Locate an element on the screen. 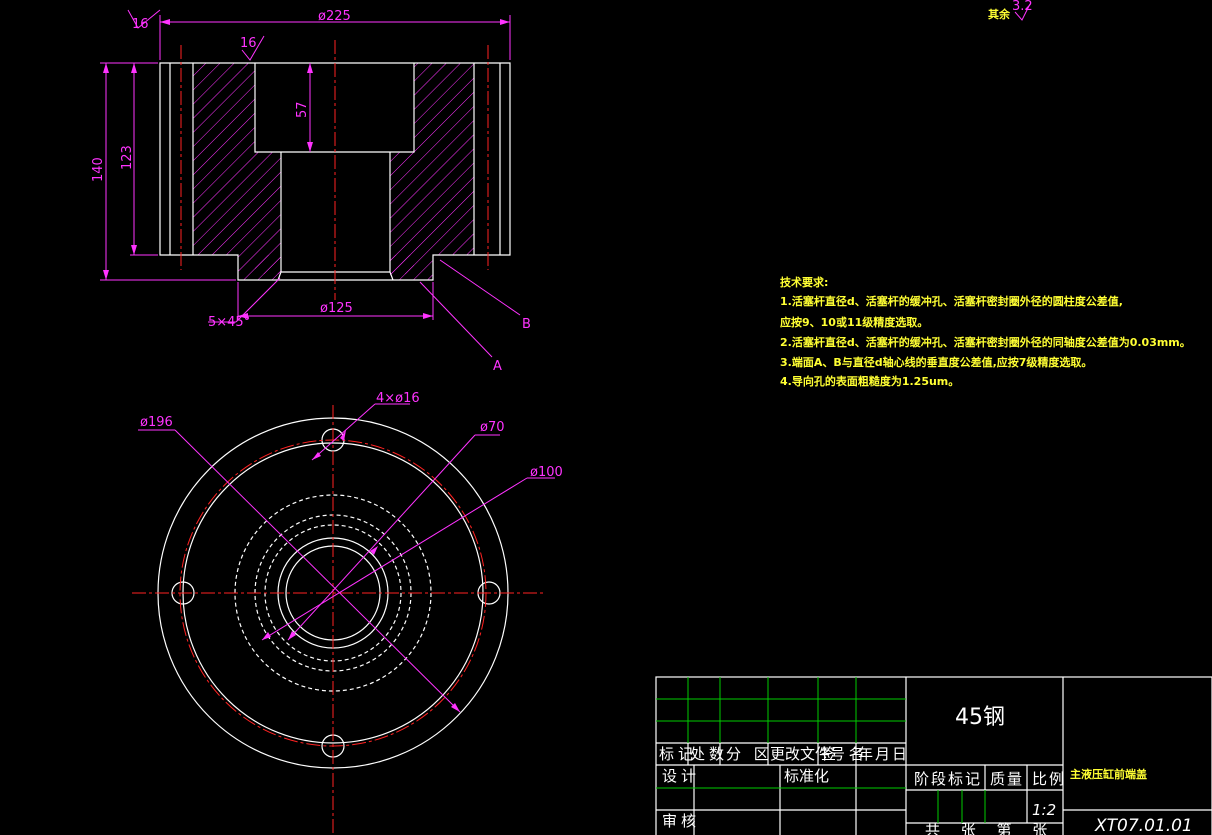 The height and width of the screenshot is (835, 1212). label-sheets: 共 张 第 张 is located at coordinates (990, 828).